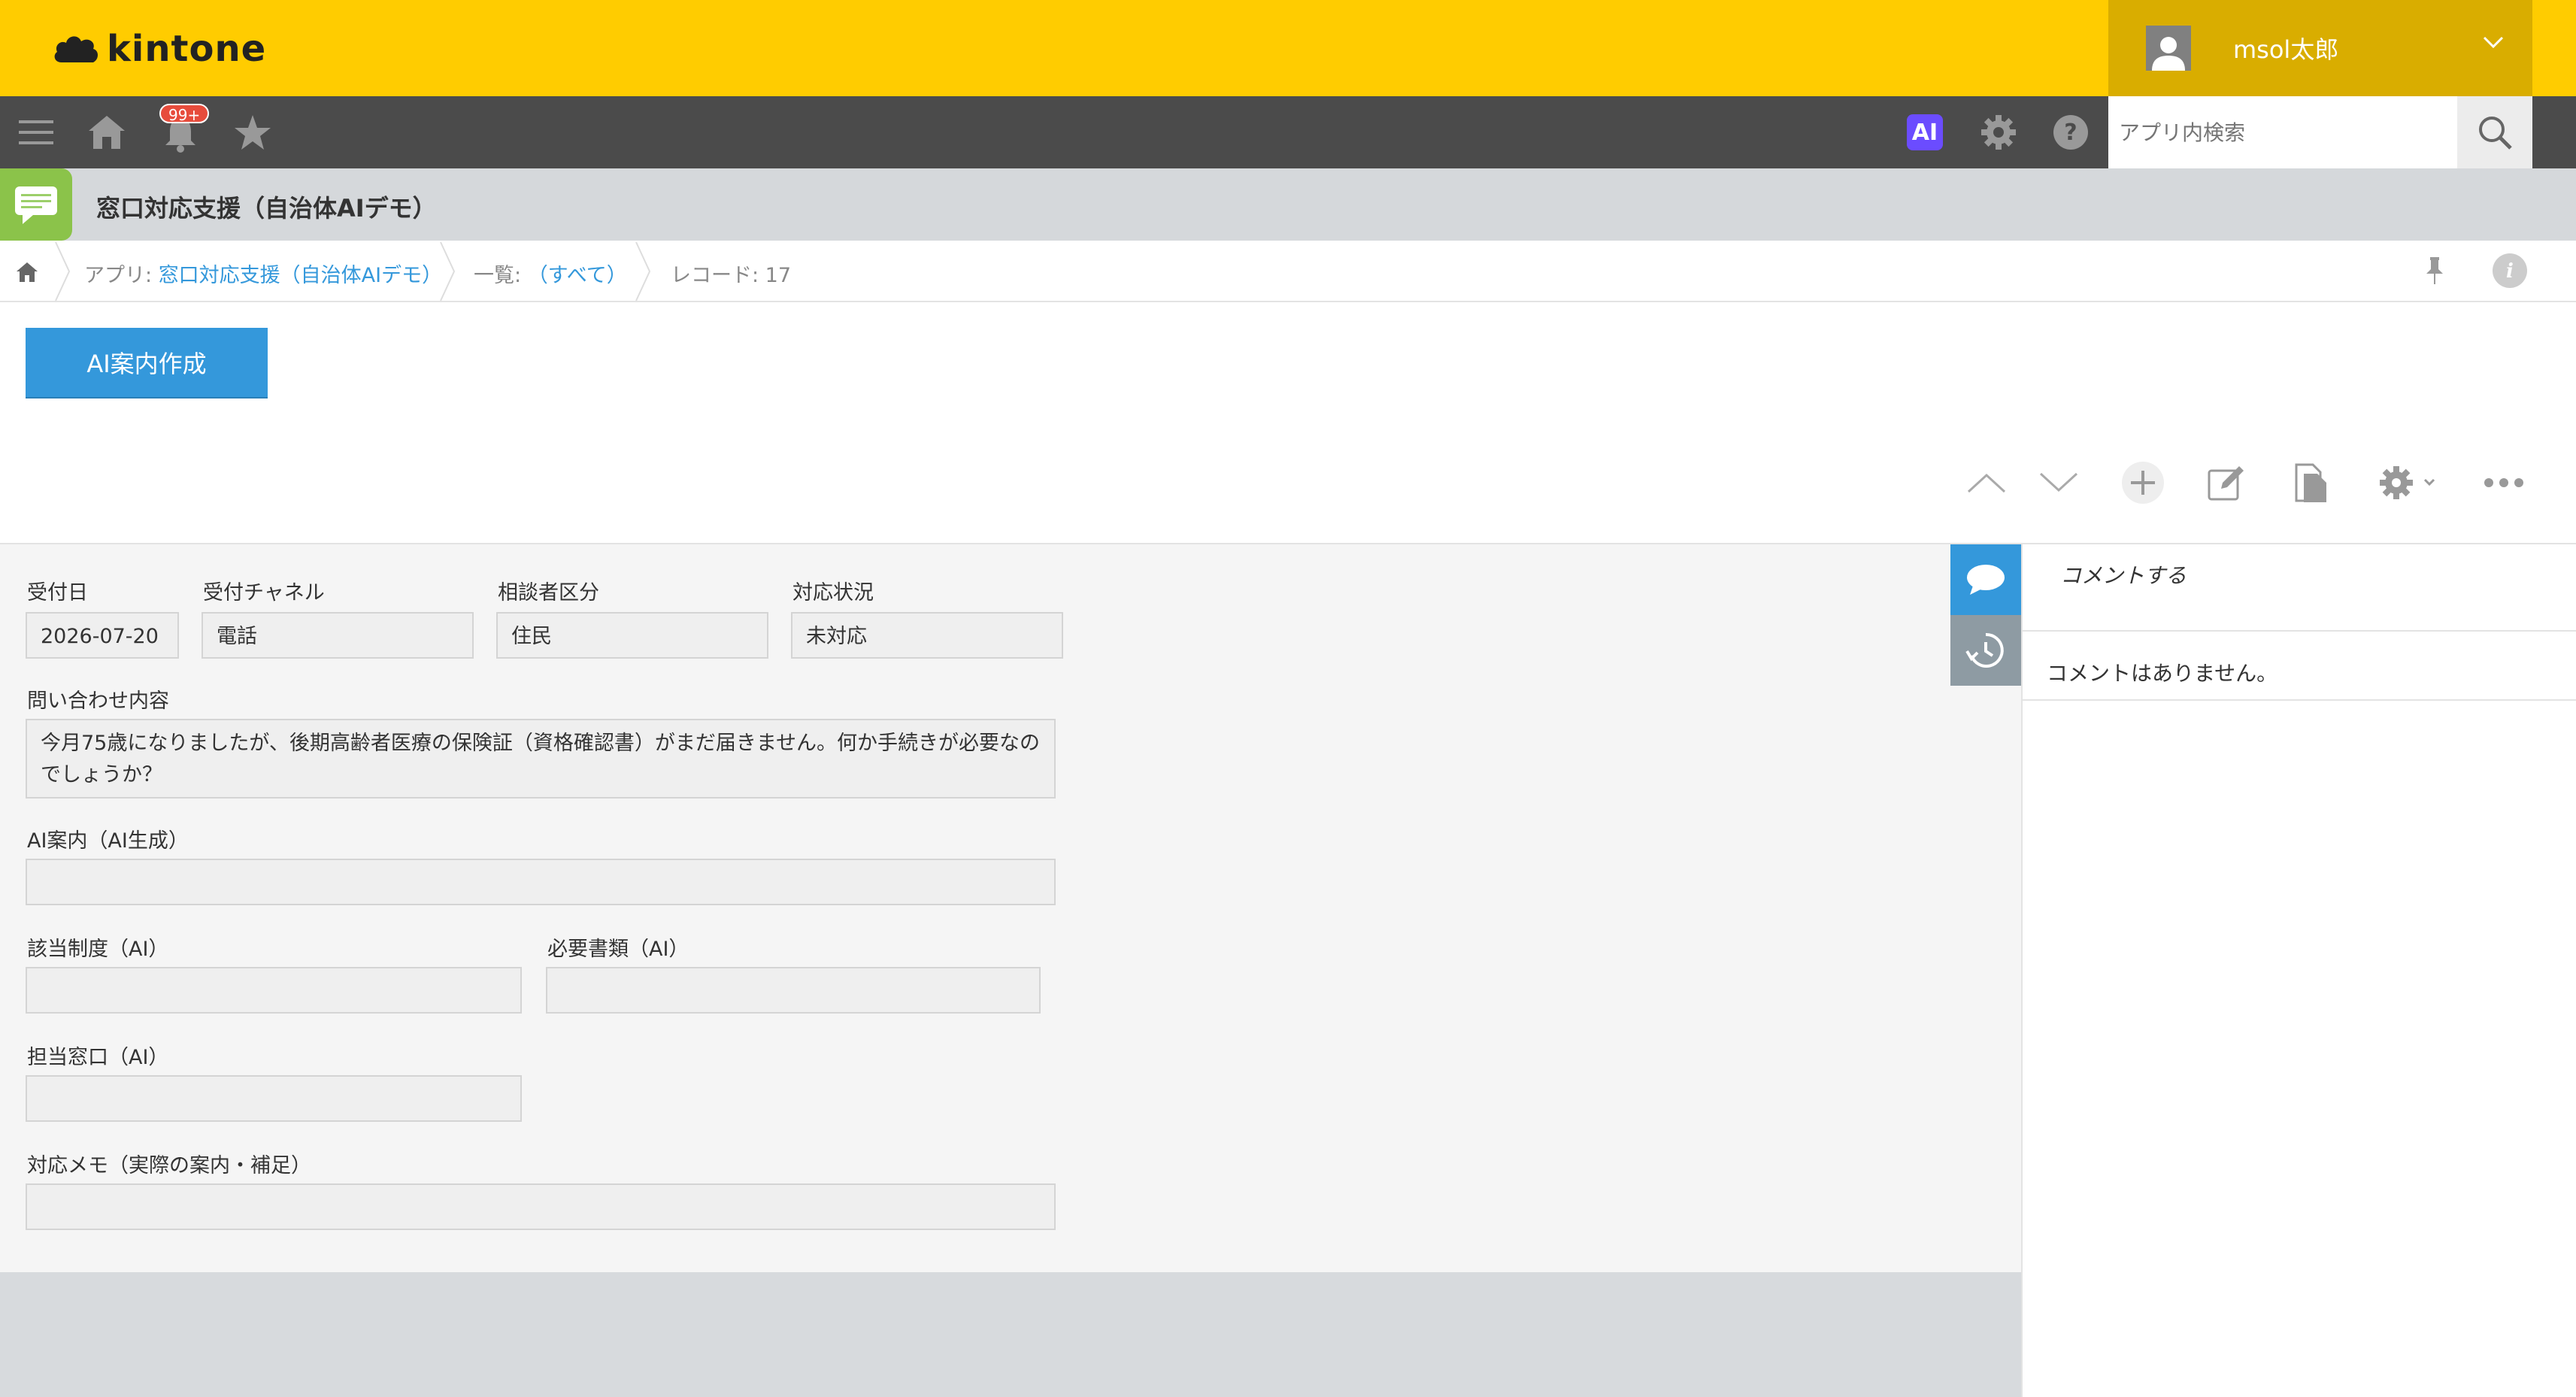  I want to click on kintone-logo: kintone, so click(158, 49).